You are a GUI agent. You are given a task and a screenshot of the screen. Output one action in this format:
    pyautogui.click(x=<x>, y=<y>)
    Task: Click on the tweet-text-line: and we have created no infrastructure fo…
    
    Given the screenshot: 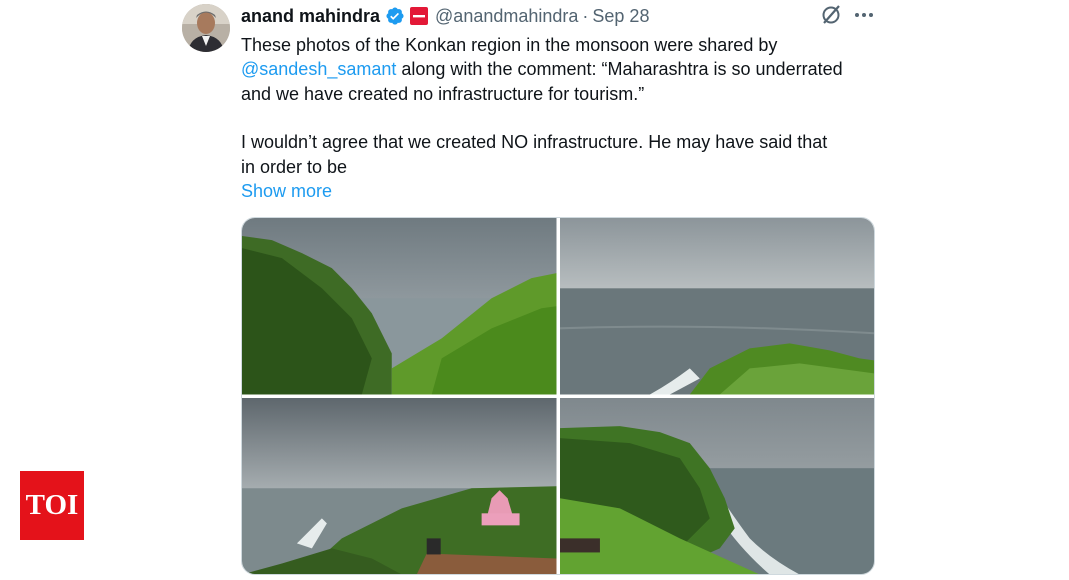 What is the action you would take?
    pyautogui.click(x=443, y=93)
    